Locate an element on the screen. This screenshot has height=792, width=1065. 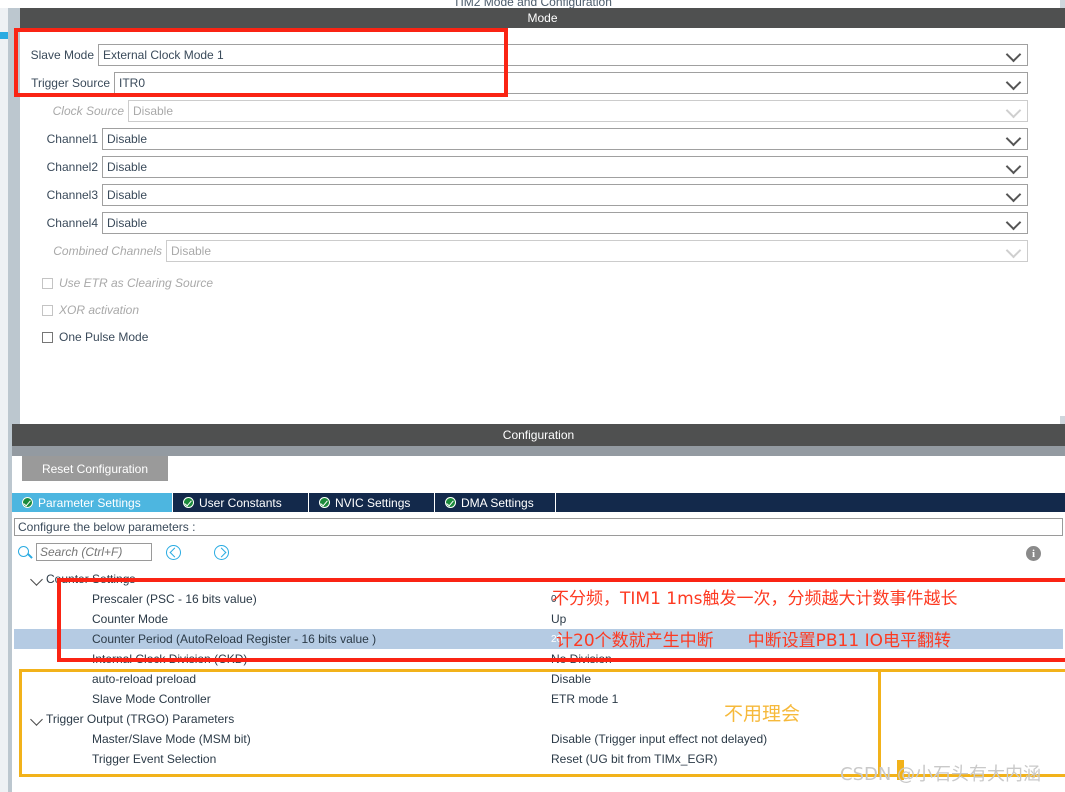
checkbox-label: Use ETR as Clearing Source is located at coordinates (136, 283).